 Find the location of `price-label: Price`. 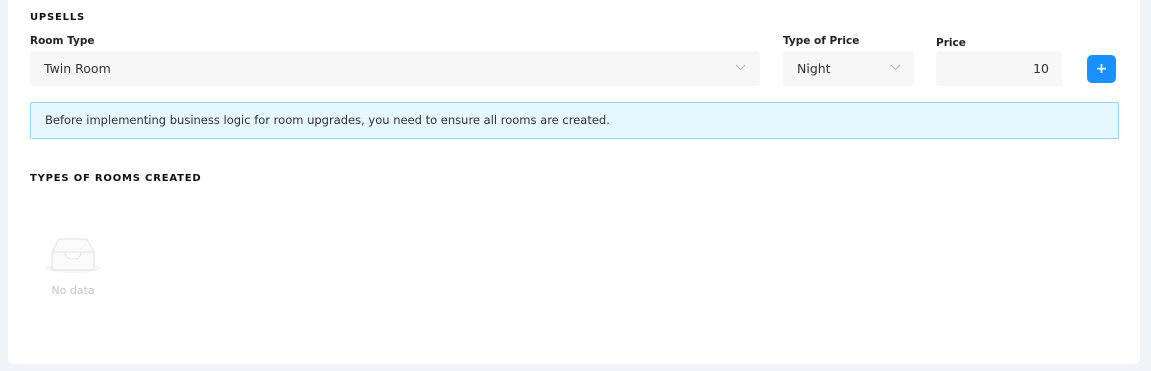

price-label: Price is located at coordinates (951, 43).